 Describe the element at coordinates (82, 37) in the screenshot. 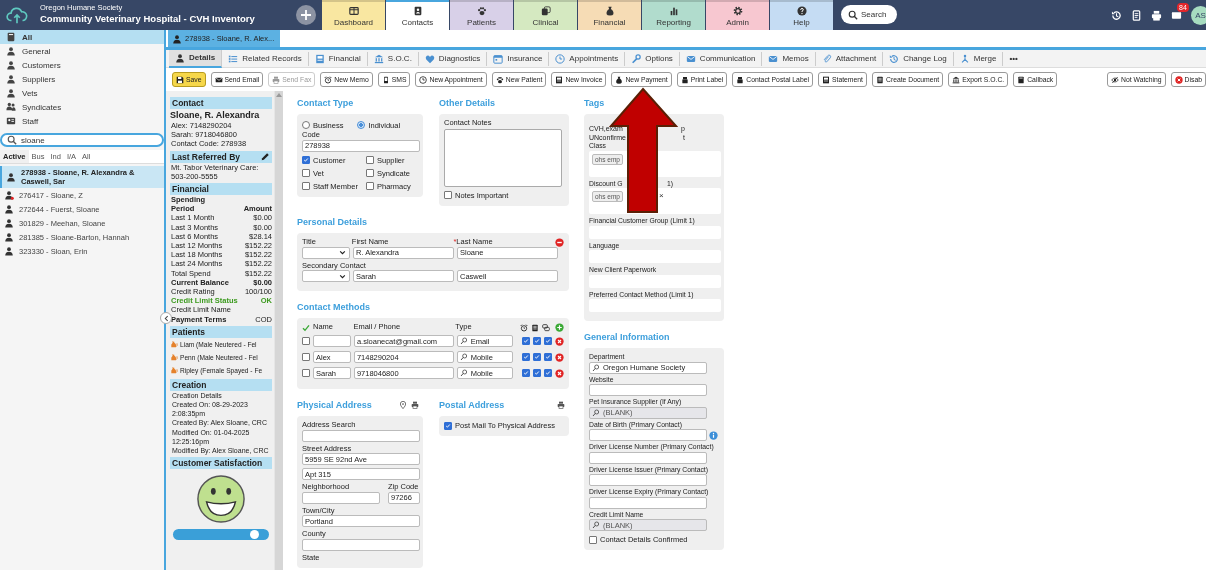

I see `sidebar-item: All` at that location.